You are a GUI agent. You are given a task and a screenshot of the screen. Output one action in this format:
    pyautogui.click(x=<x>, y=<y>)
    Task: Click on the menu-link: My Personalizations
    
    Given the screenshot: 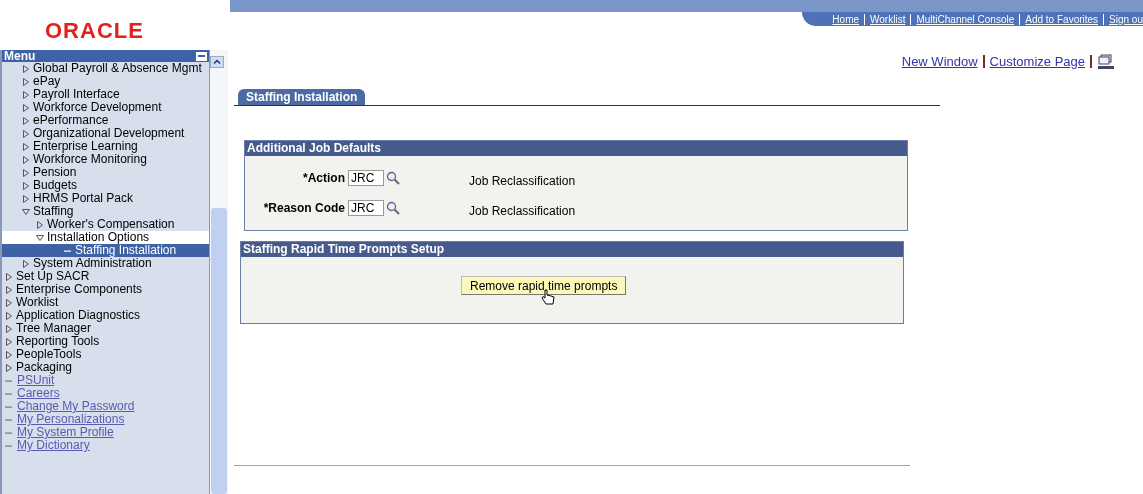 What is the action you would take?
    pyautogui.click(x=71, y=419)
    